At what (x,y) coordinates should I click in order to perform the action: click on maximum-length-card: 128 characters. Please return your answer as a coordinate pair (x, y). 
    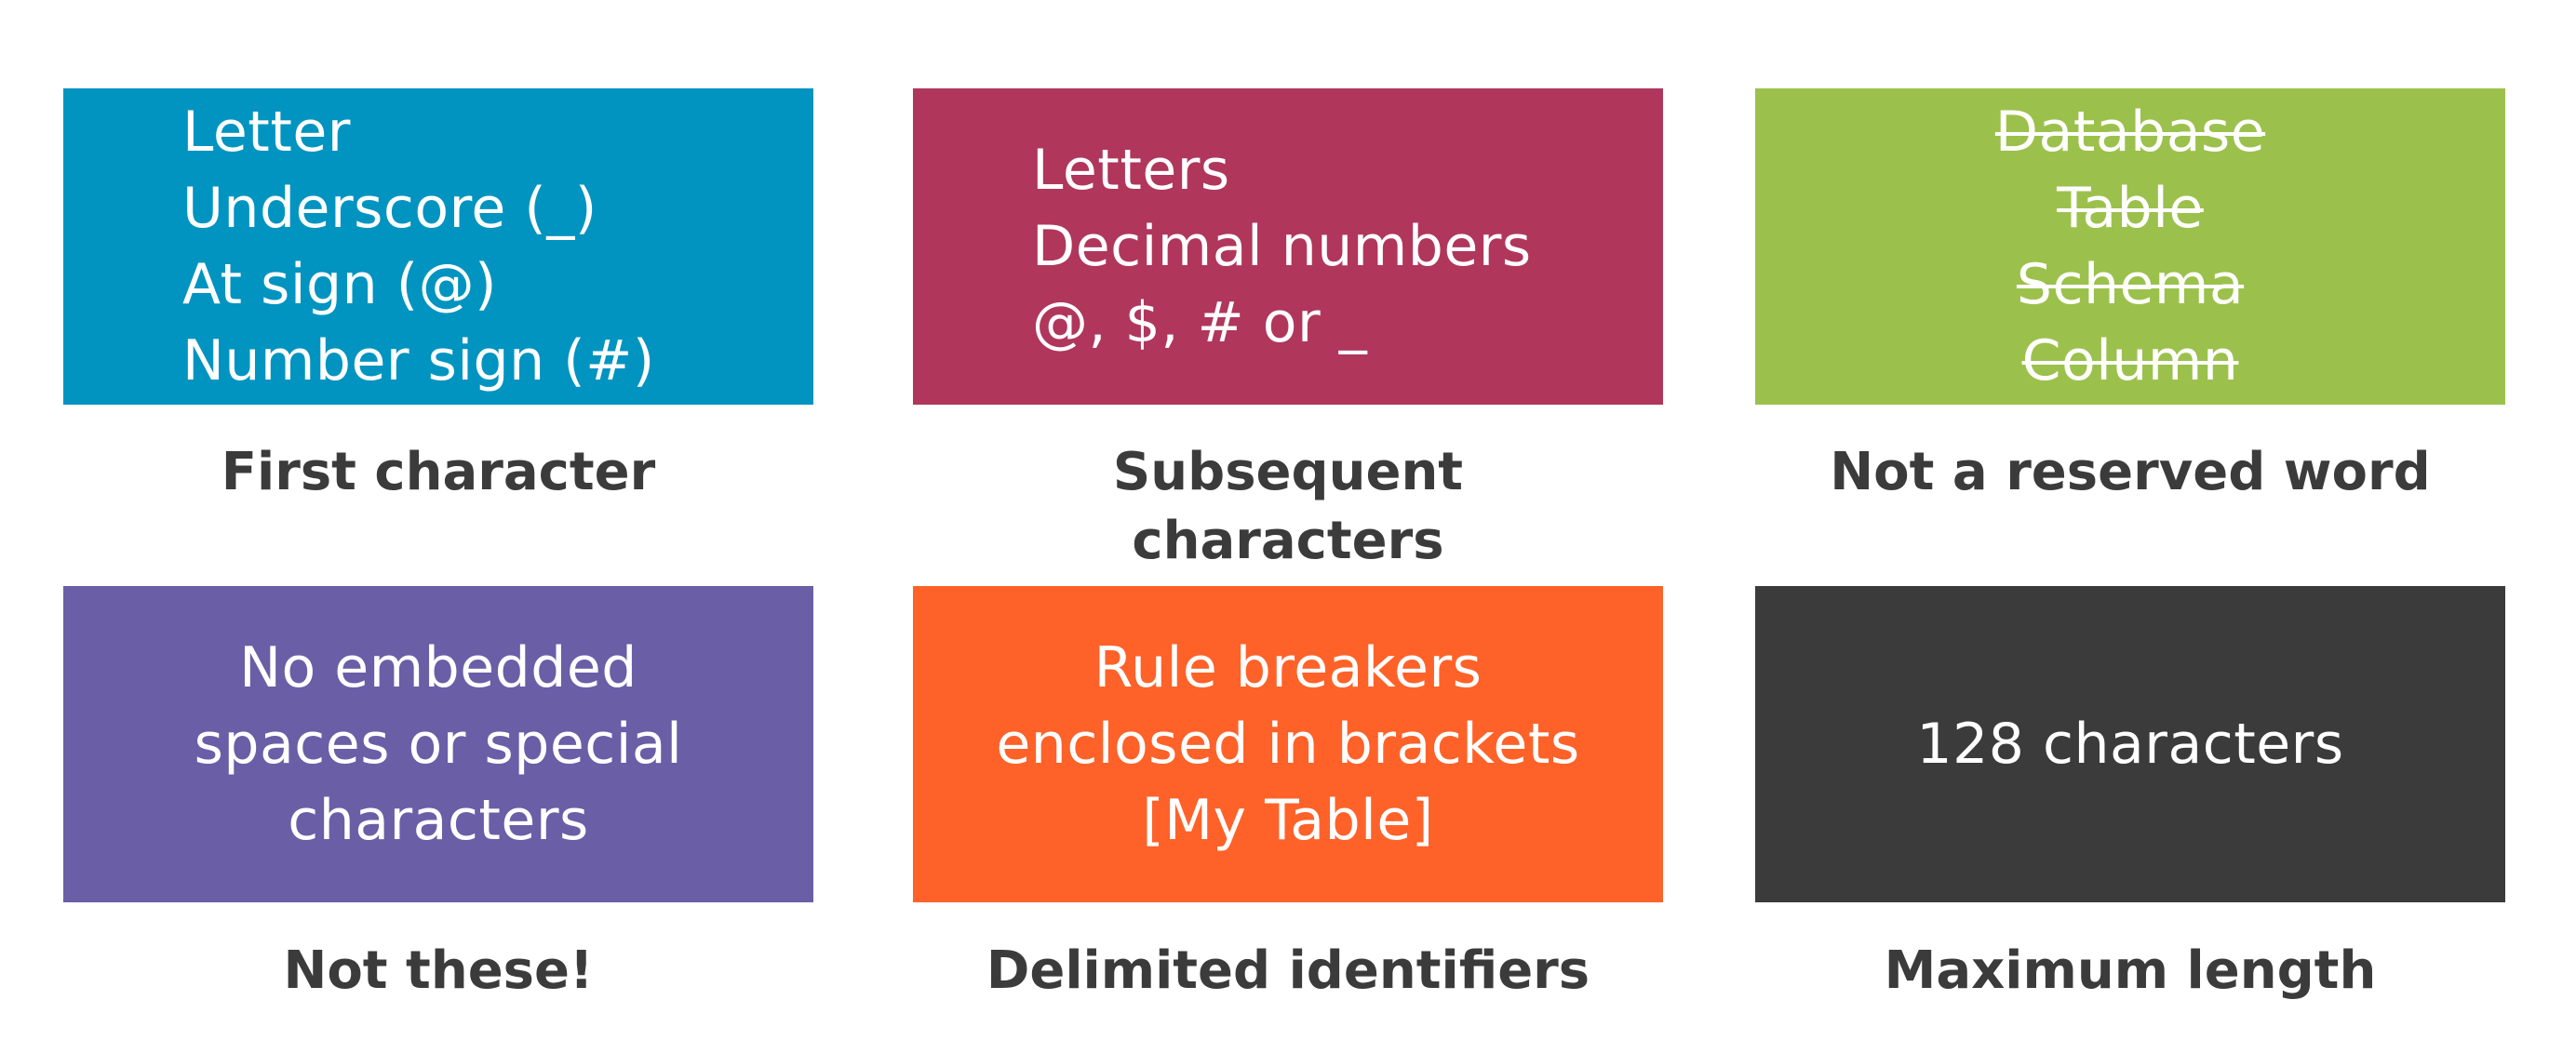
    Looking at the image, I should click on (2130, 744).